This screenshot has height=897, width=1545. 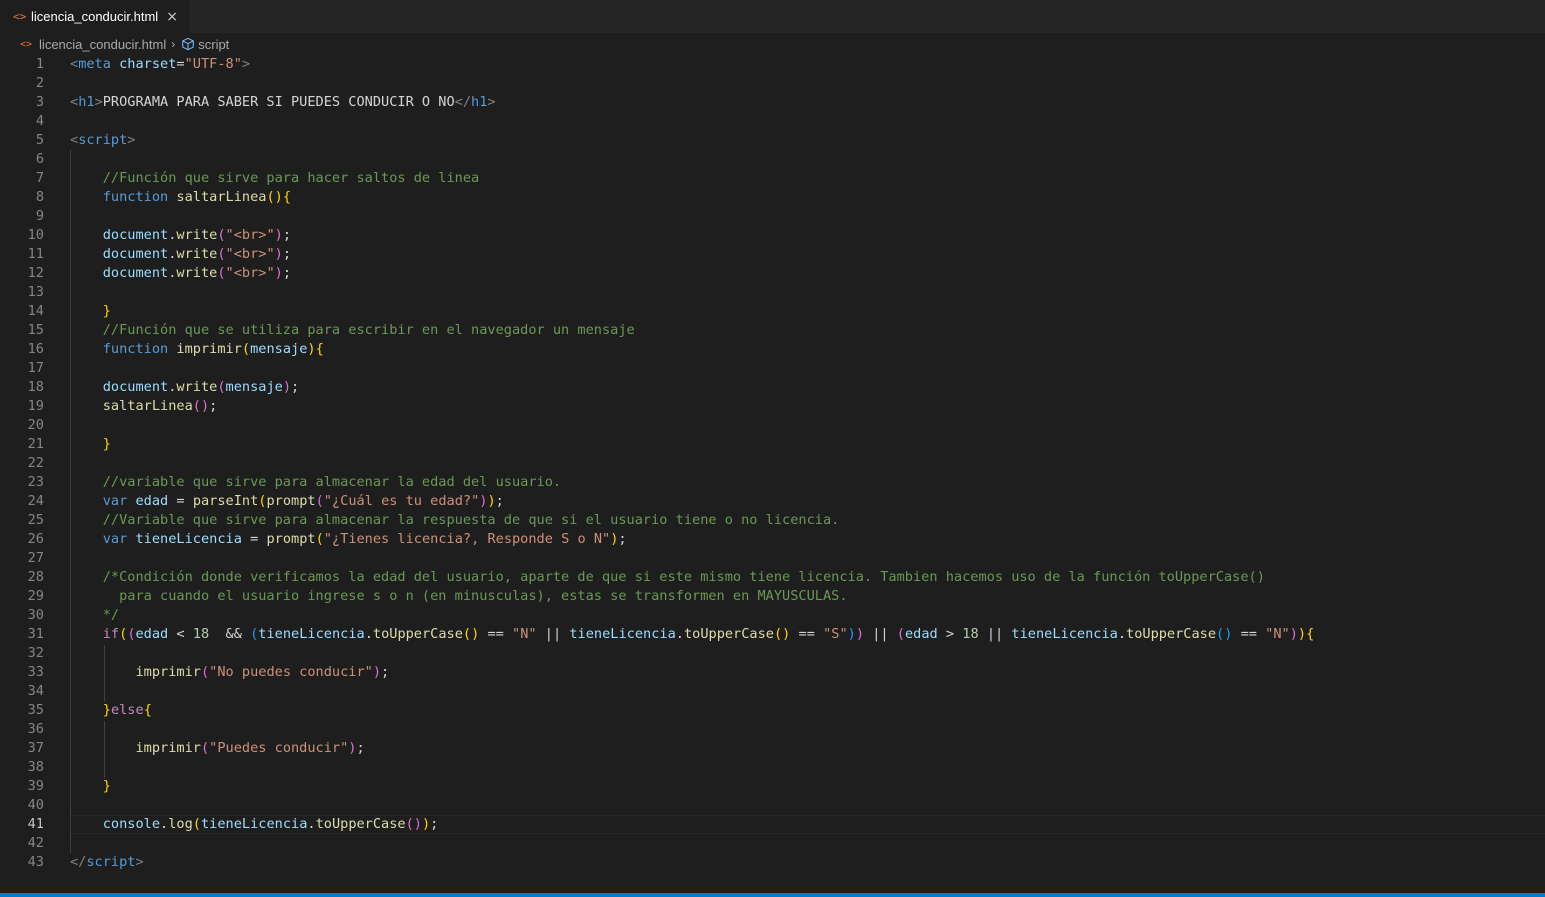 What do you see at coordinates (201, 634) in the screenshot?
I see `code-token: 18` at bounding box center [201, 634].